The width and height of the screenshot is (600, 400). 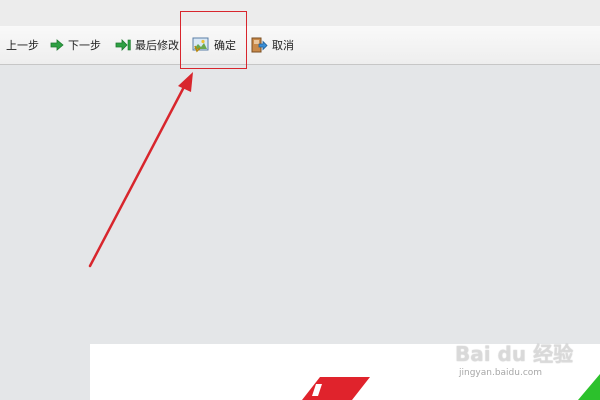 I want to click on watermark-url: jingyan.baidu.com, so click(x=501, y=373).